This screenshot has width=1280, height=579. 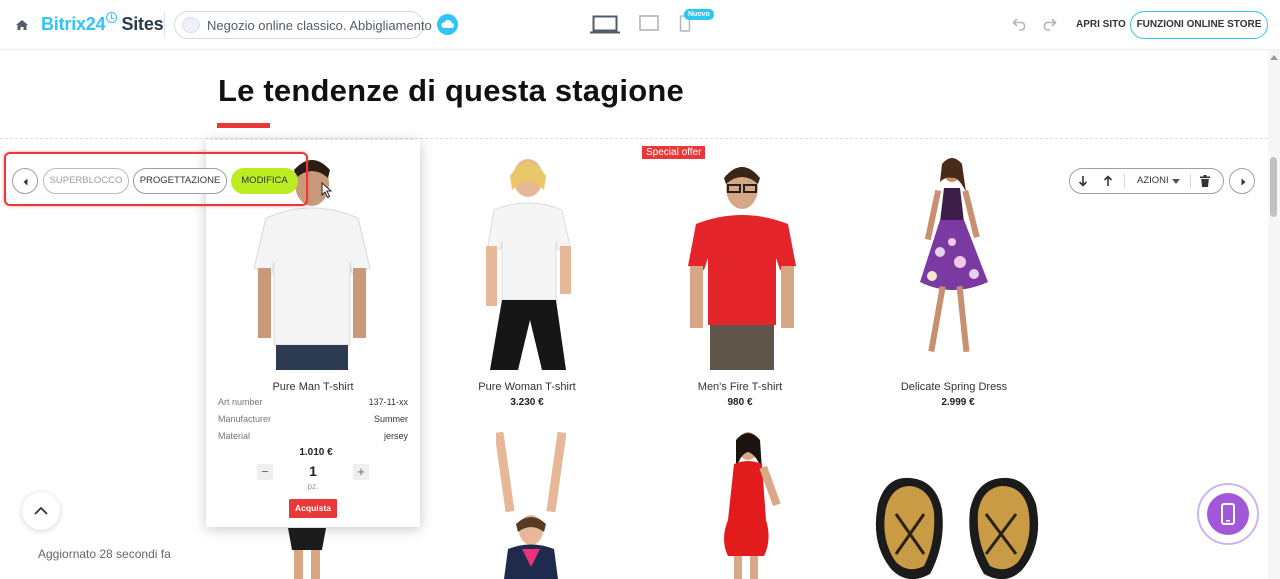 What do you see at coordinates (243, 125) in the screenshot?
I see `heading-underline` at bounding box center [243, 125].